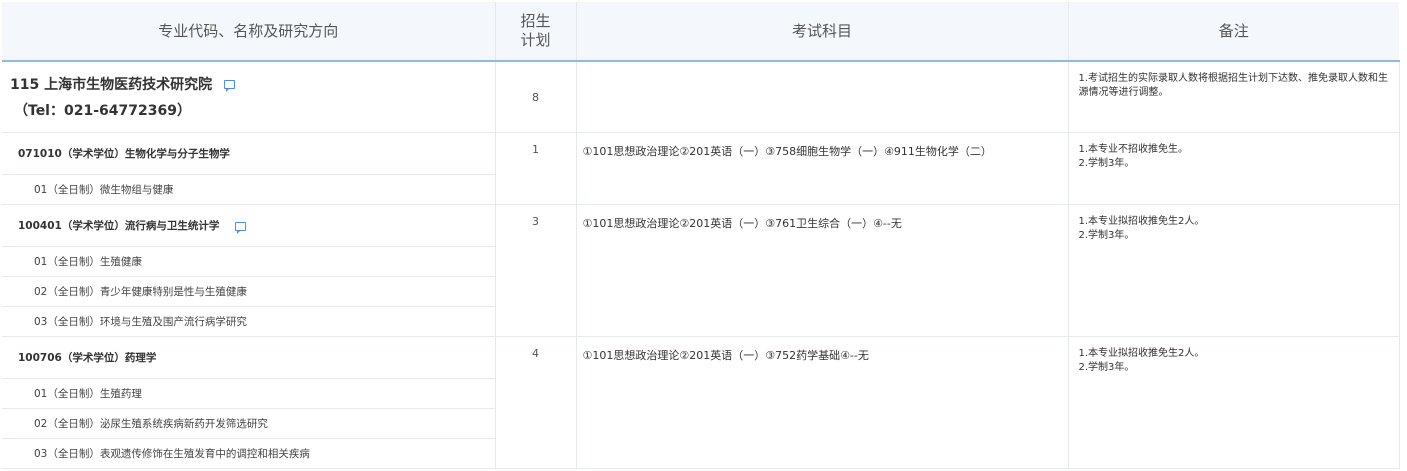  What do you see at coordinates (822, 270) in the screenshot?
I see `major-exam: ①101思想政治理论②201英语（一）③761卫生综合（一）④--无` at bounding box center [822, 270].